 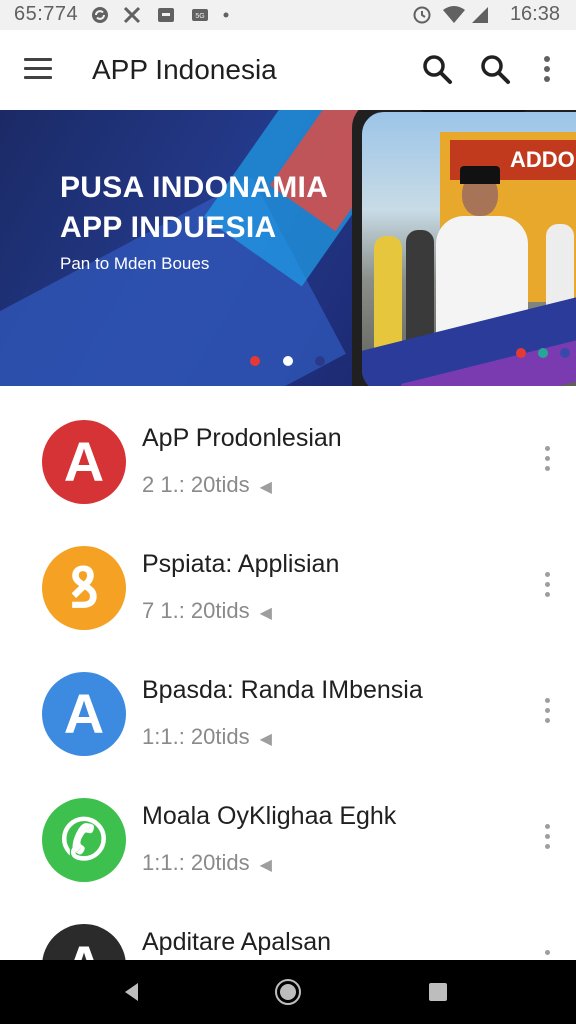 What do you see at coordinates (38, 70) in the screenshot?
I see `hamburger-menu-icon` at bounding box center [38, 70].